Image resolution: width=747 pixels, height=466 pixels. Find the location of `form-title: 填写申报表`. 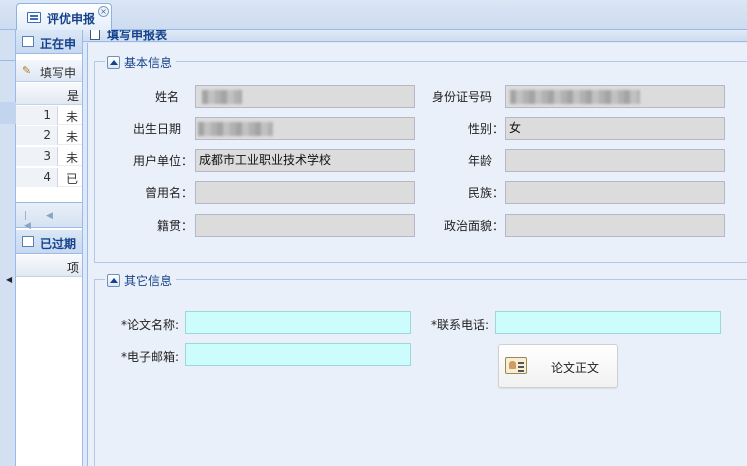

form-title: 填写申报表 is located at coordinates (137, 36).